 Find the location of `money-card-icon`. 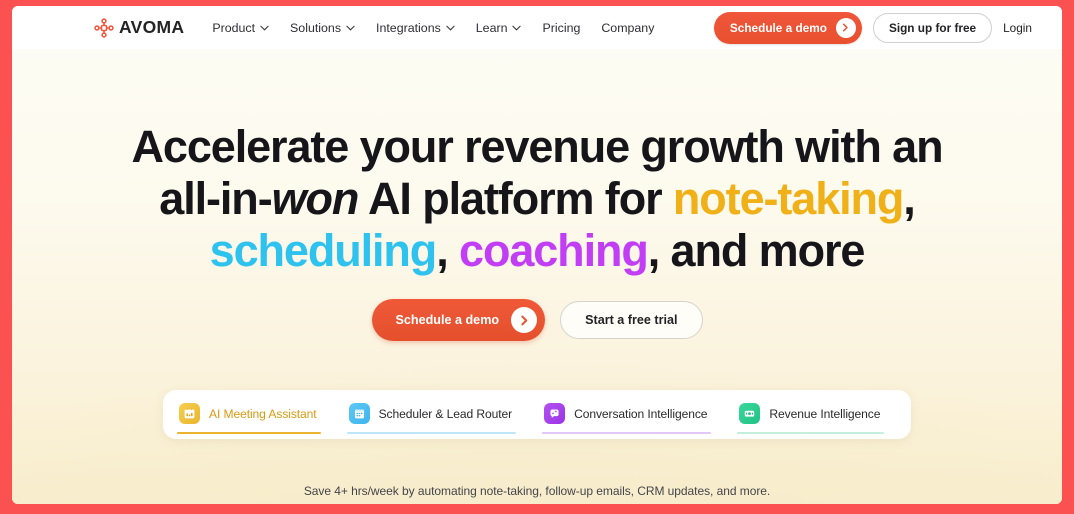

money-card-icon is located at coordinates (750, 413).